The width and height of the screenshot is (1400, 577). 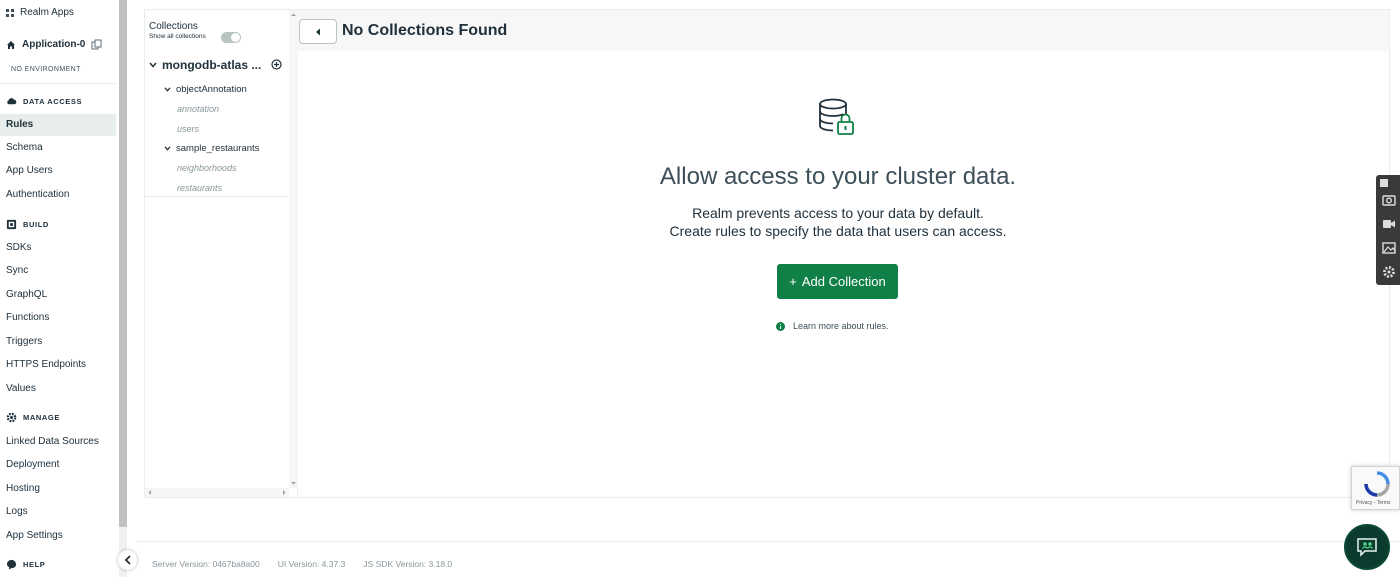 I want to click on help-icon, so click(x=11, y=564).